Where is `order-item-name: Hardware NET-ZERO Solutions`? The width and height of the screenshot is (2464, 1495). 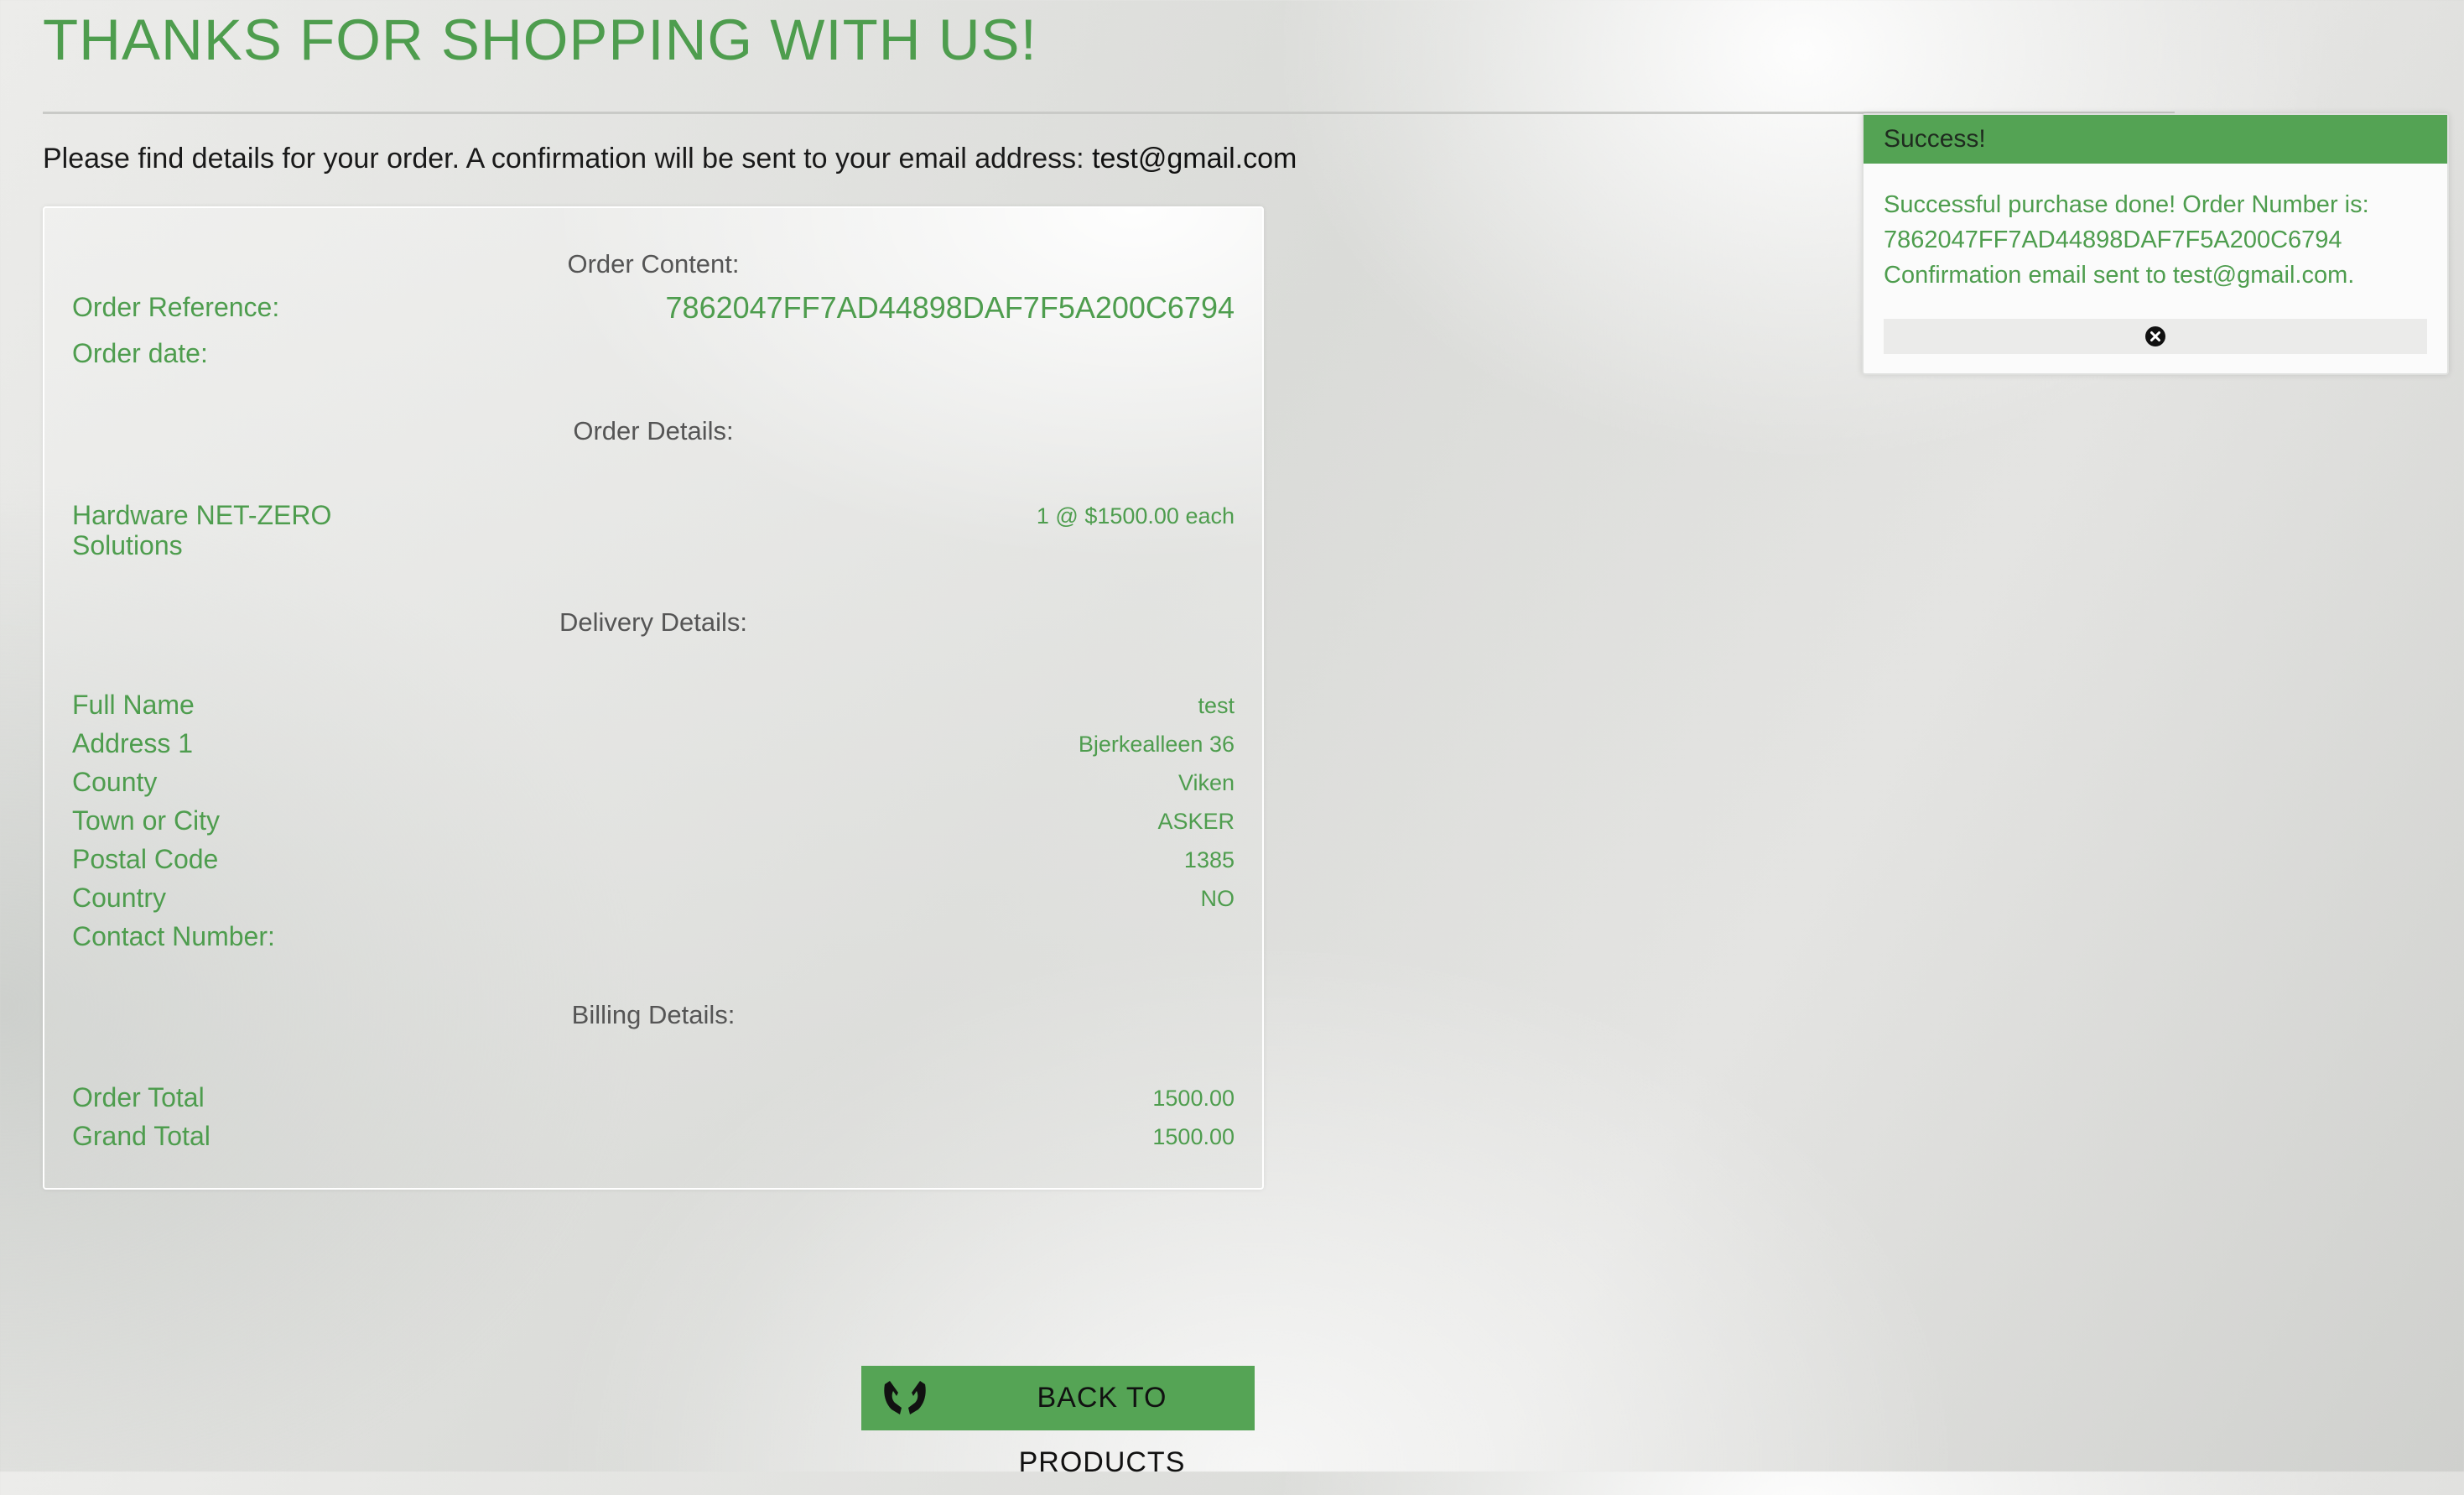
order-item-name: Hardware NET-ZERO Solutions is located at coordinates (201, 530).